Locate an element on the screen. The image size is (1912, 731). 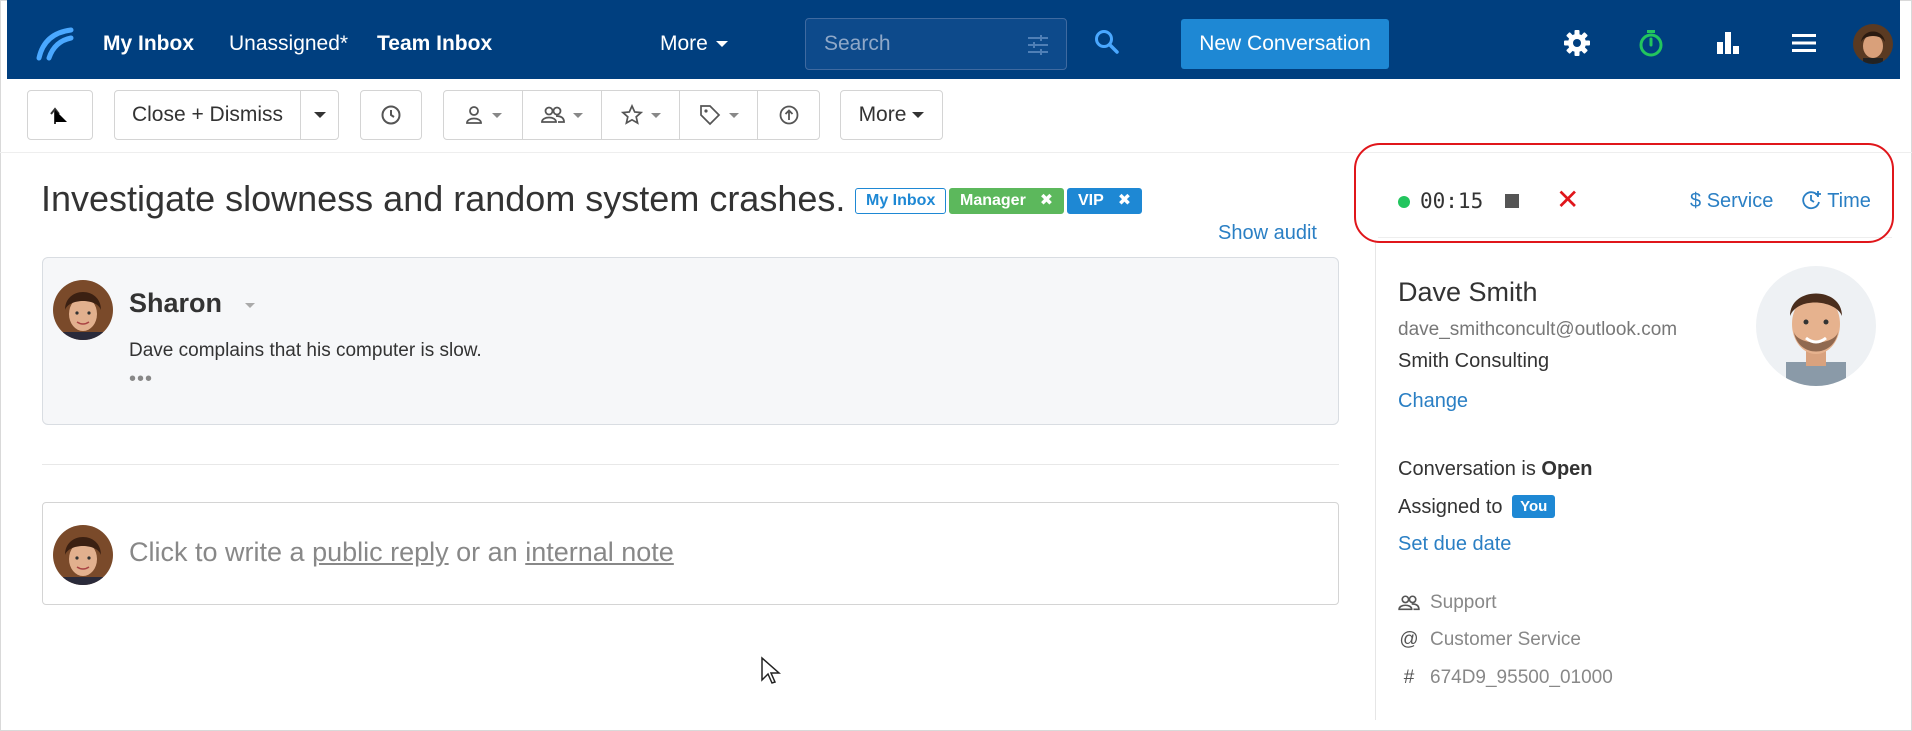
new-conversation-button: New Conversation is located at coordinates (1285, 44).